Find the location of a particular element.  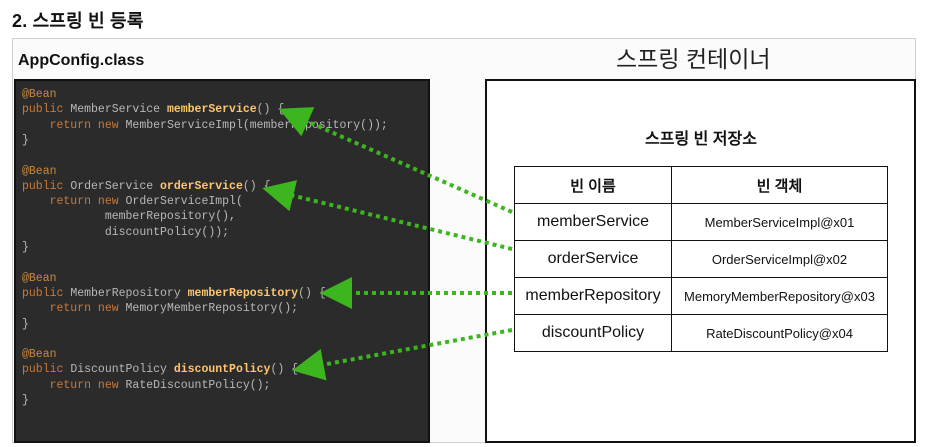

table-row: memberService MemberServiceImpl@x01 is located at coordinates (701, 222).